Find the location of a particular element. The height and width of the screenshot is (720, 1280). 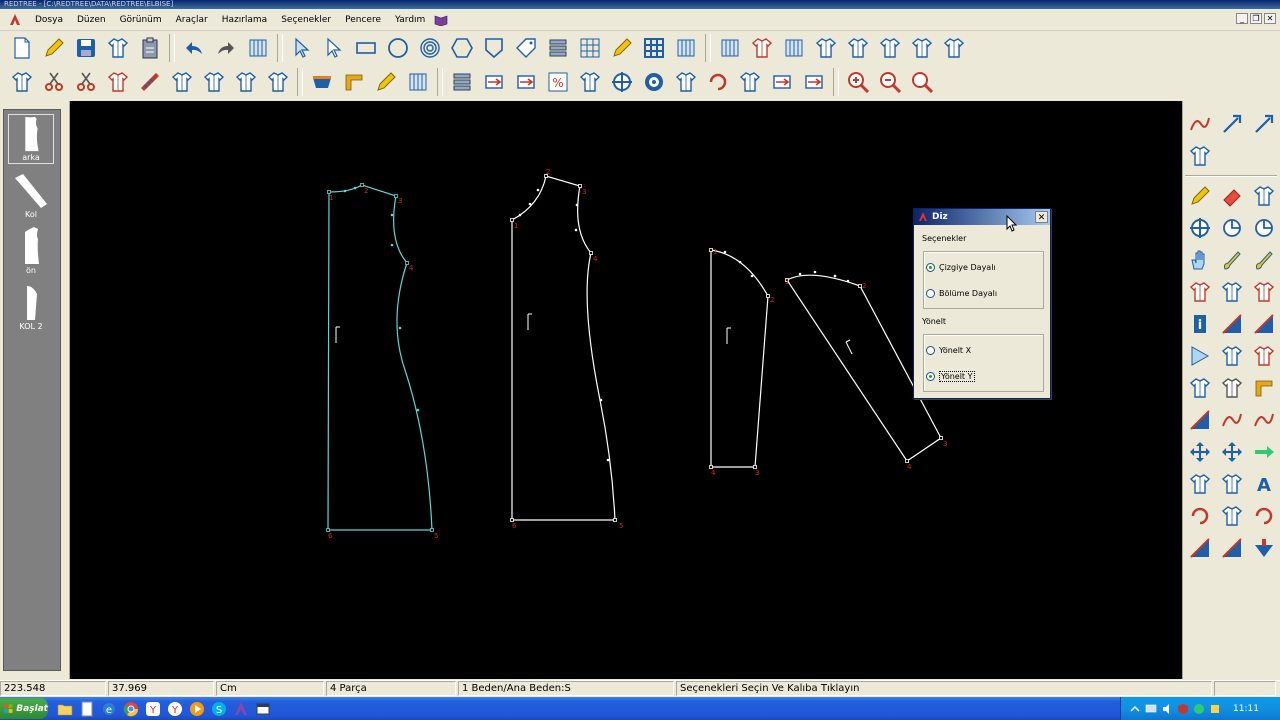

scissor-red-icon is located at coordinates (54, 82).